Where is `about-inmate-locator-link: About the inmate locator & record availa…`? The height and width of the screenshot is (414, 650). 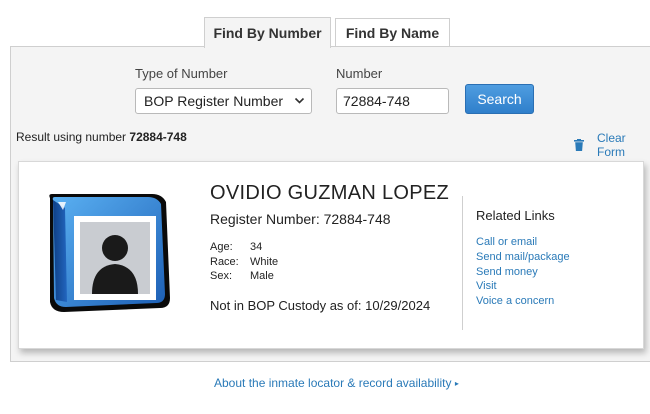
about-inmate-locator-link: About the inmate locator & record availa… is located at coordinates (336, 383).